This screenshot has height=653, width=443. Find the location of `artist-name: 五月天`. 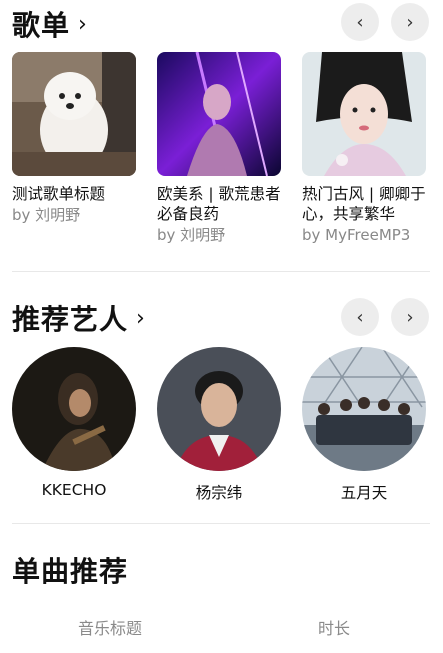

artist-name: 五月天 is located at coordinates (364, 493).